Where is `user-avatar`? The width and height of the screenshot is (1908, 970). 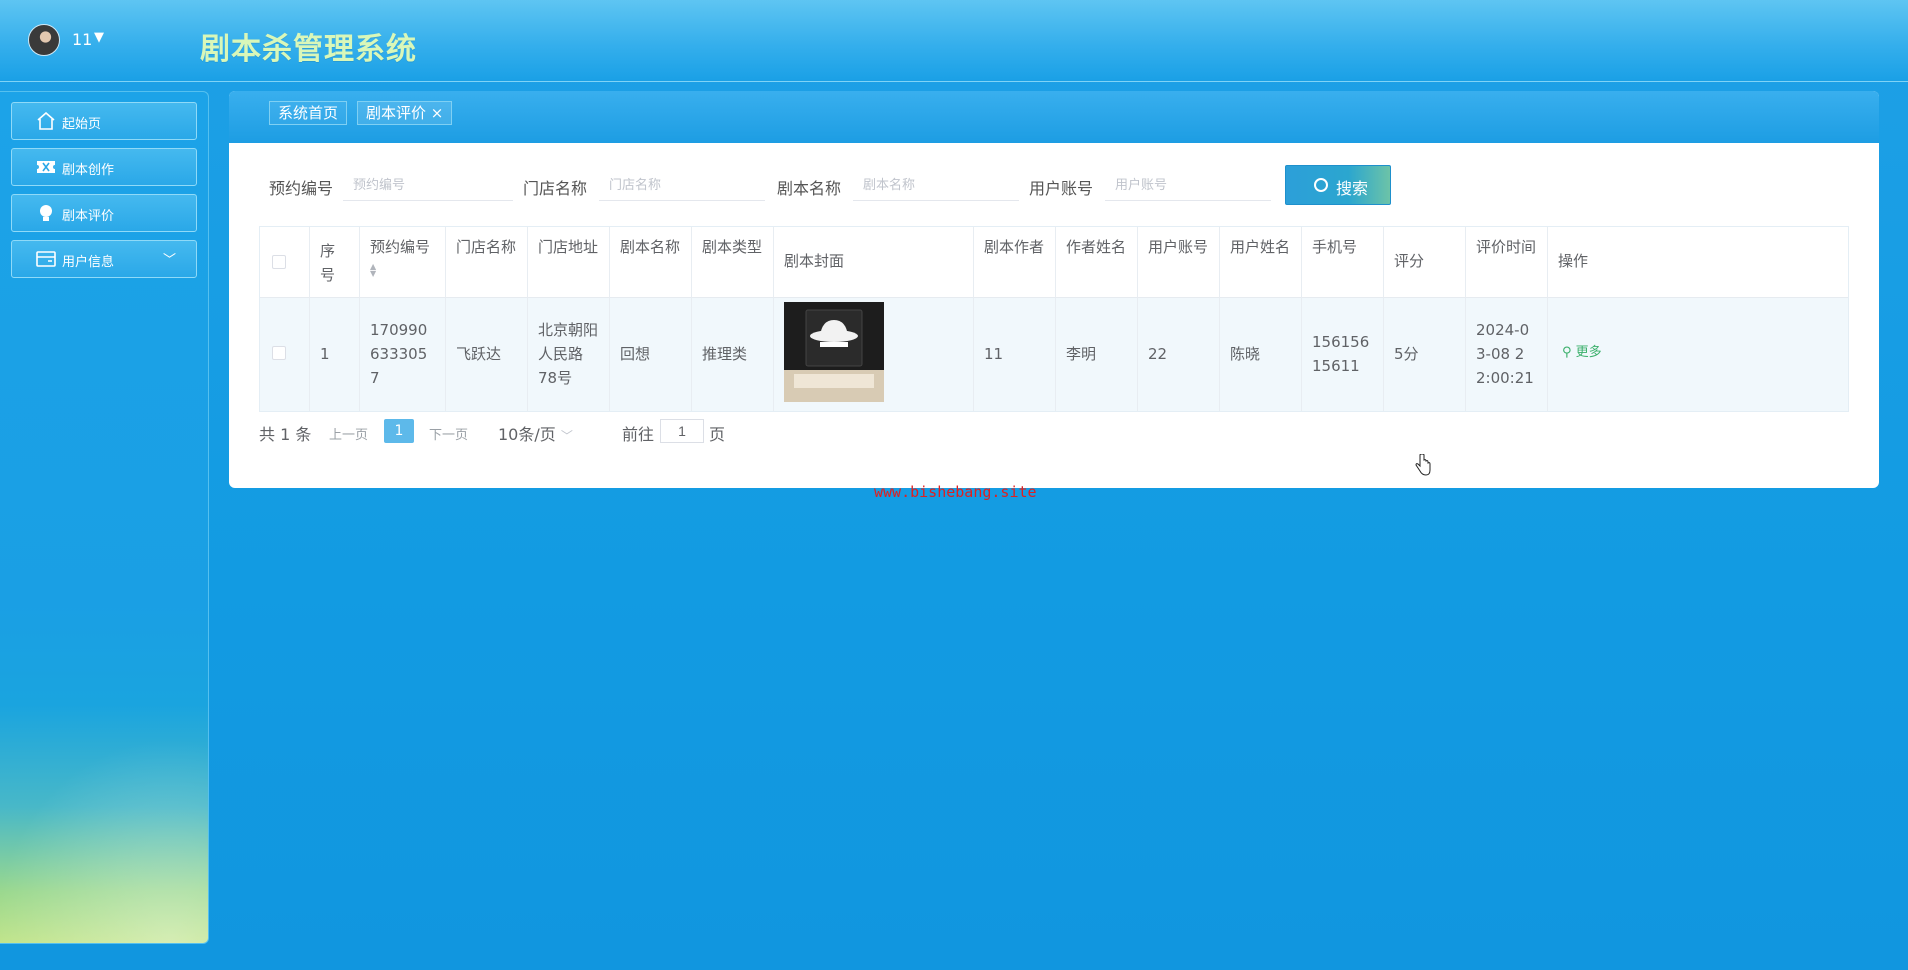
user-avatar is located at coordinates (44, 40).